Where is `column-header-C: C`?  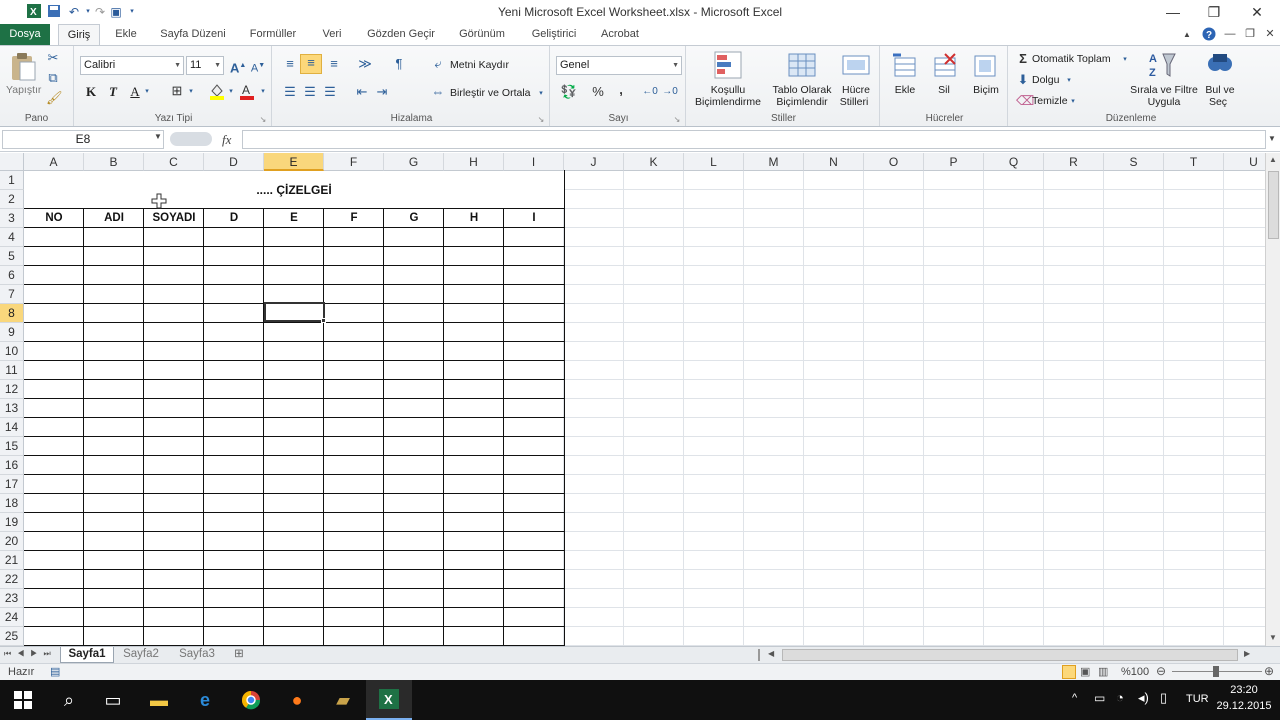 column-header-C: C is located at coordinates (174, 162).